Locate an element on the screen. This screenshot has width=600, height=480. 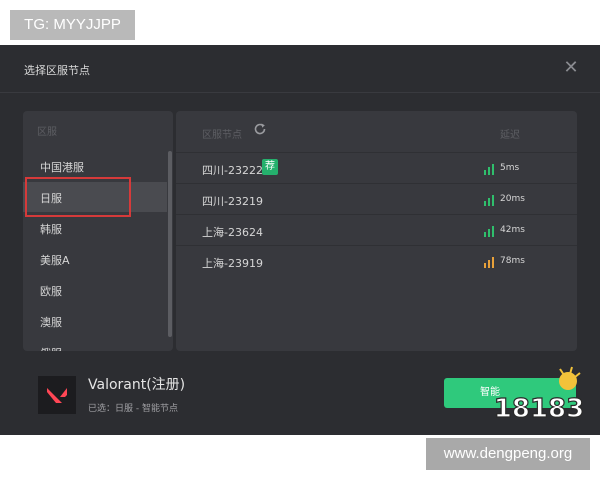
selection-highlight-box is located at coordinates (78, 197).